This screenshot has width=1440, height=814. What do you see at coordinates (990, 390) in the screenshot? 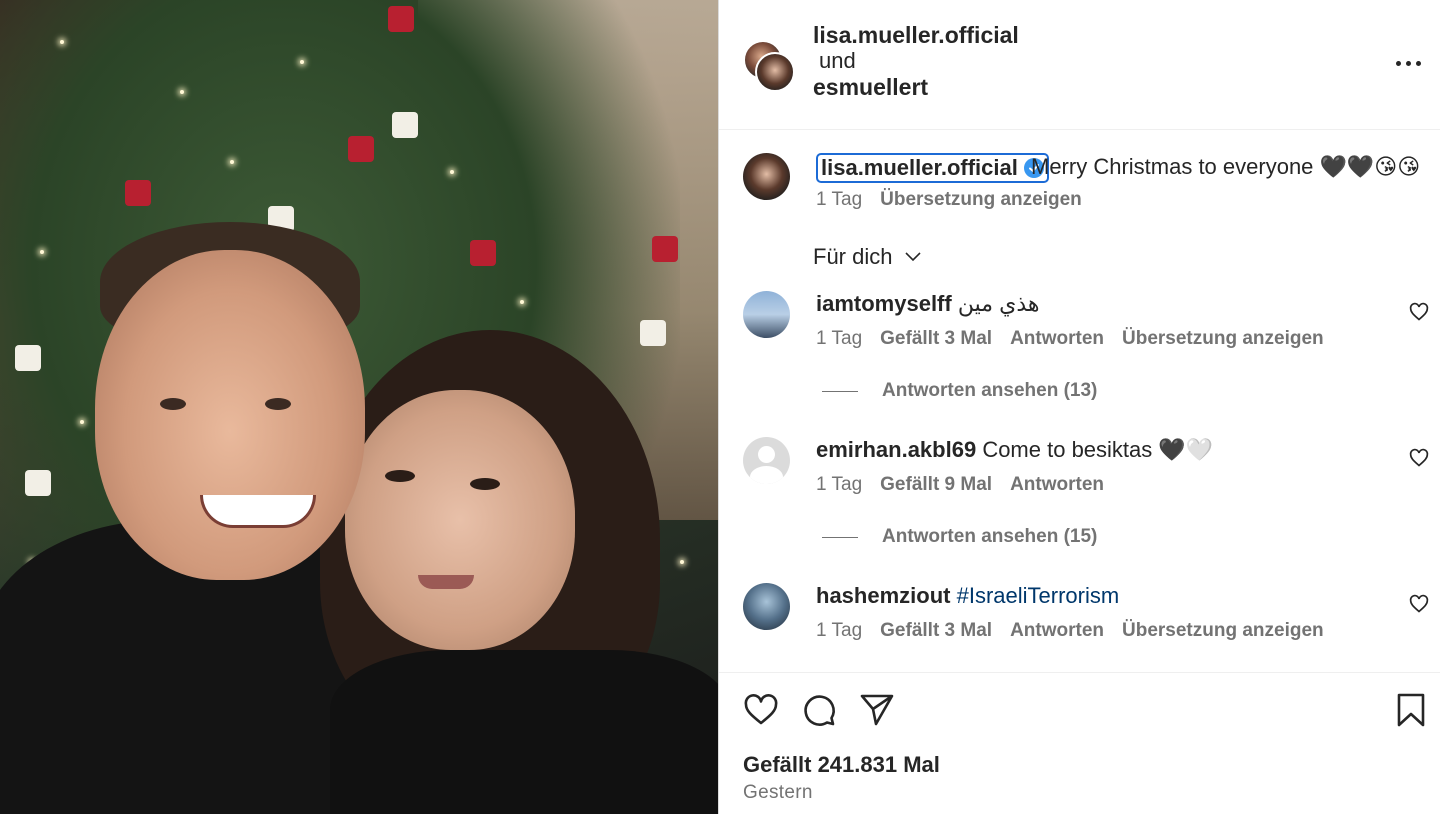
I see `view-replies-label: Antworten ansehen (13)` at bounding box center [990, 390].